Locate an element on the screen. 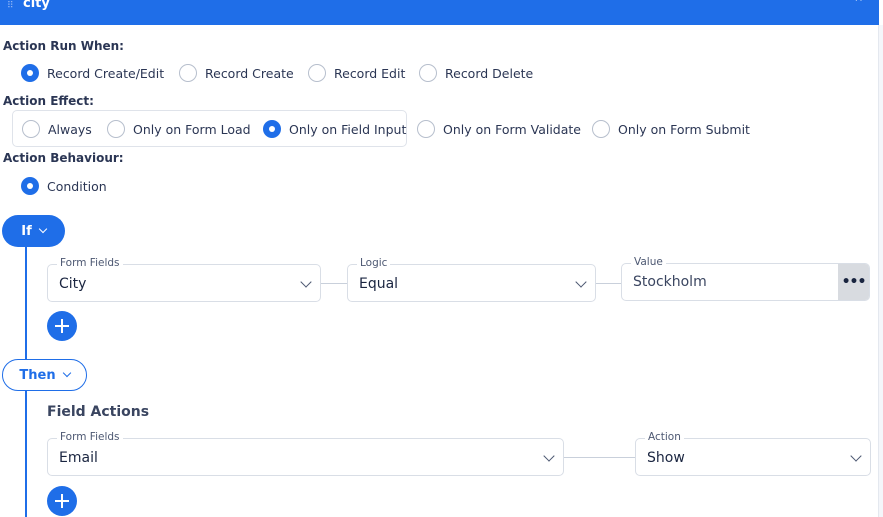 The height and width of the screenshot is (517, 883). then-toggle-button: Then is located at coordinates (44, 375).